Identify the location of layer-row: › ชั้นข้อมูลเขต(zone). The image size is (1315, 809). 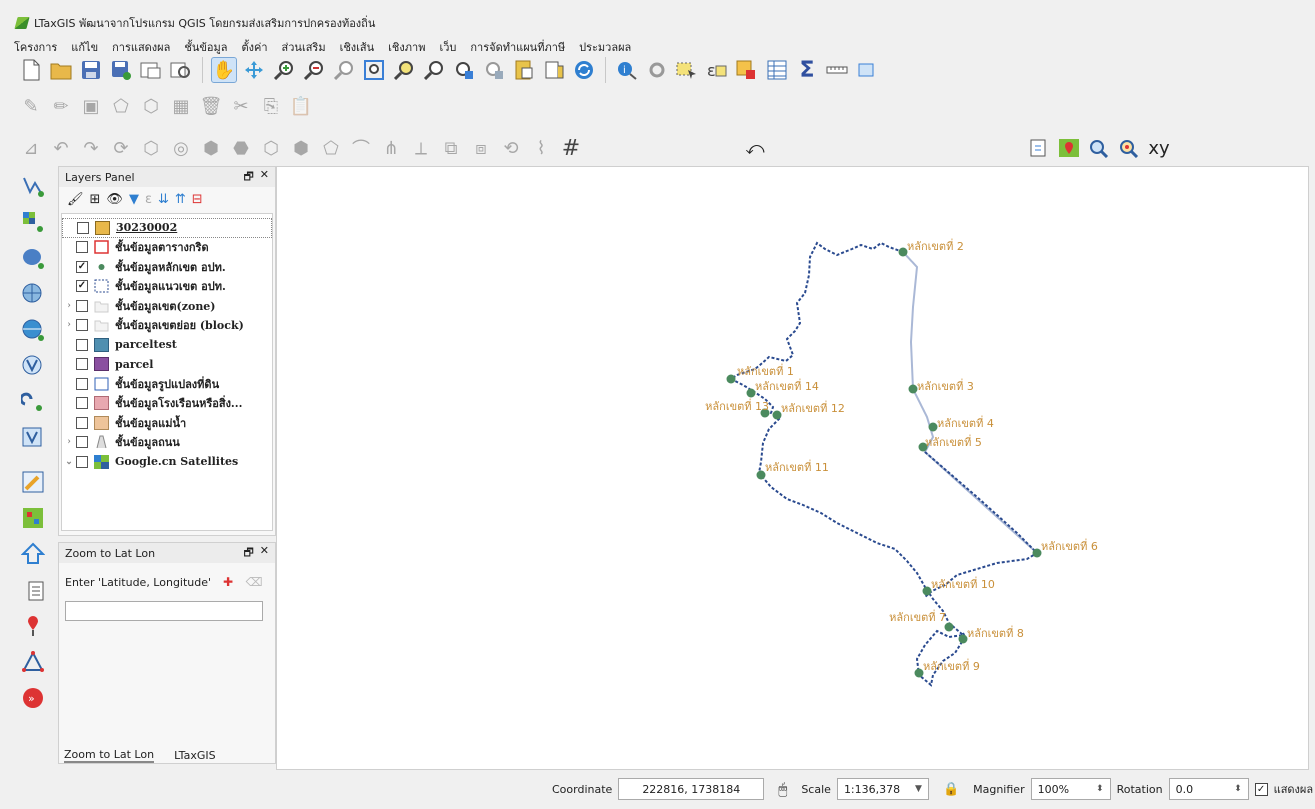
(167, 306).